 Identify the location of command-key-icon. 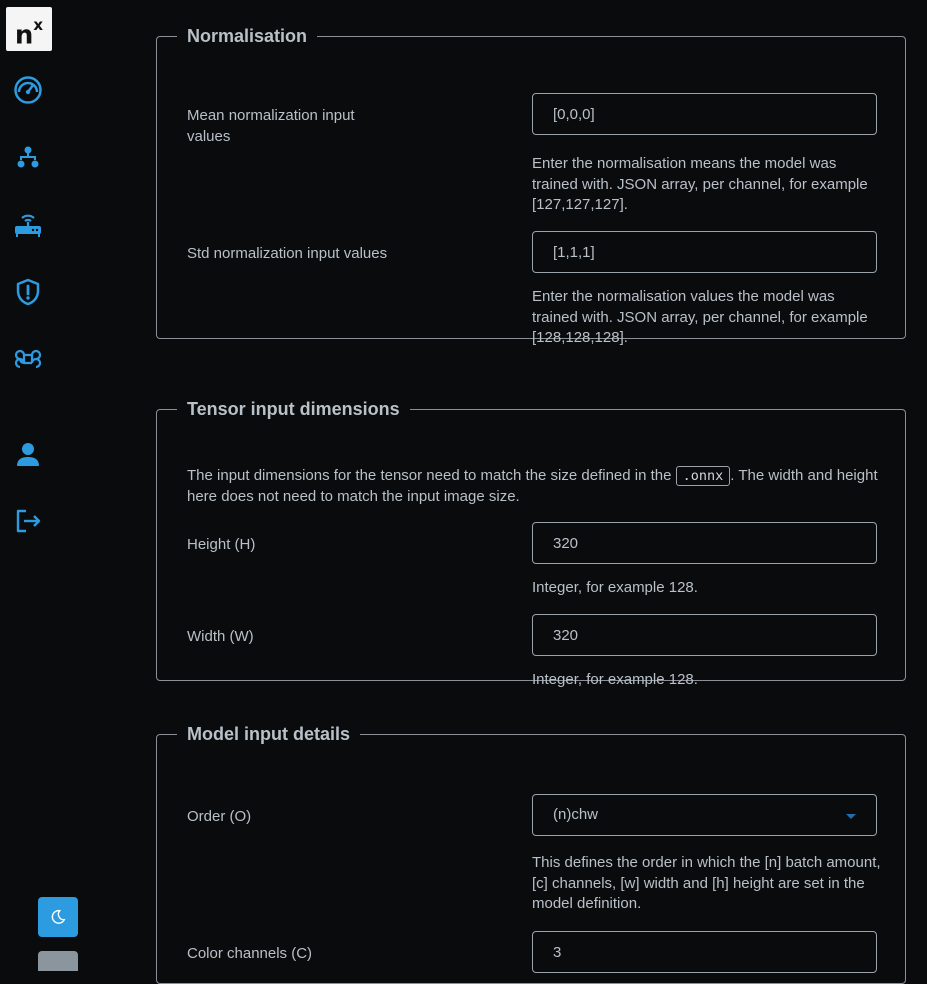
(28, 359).